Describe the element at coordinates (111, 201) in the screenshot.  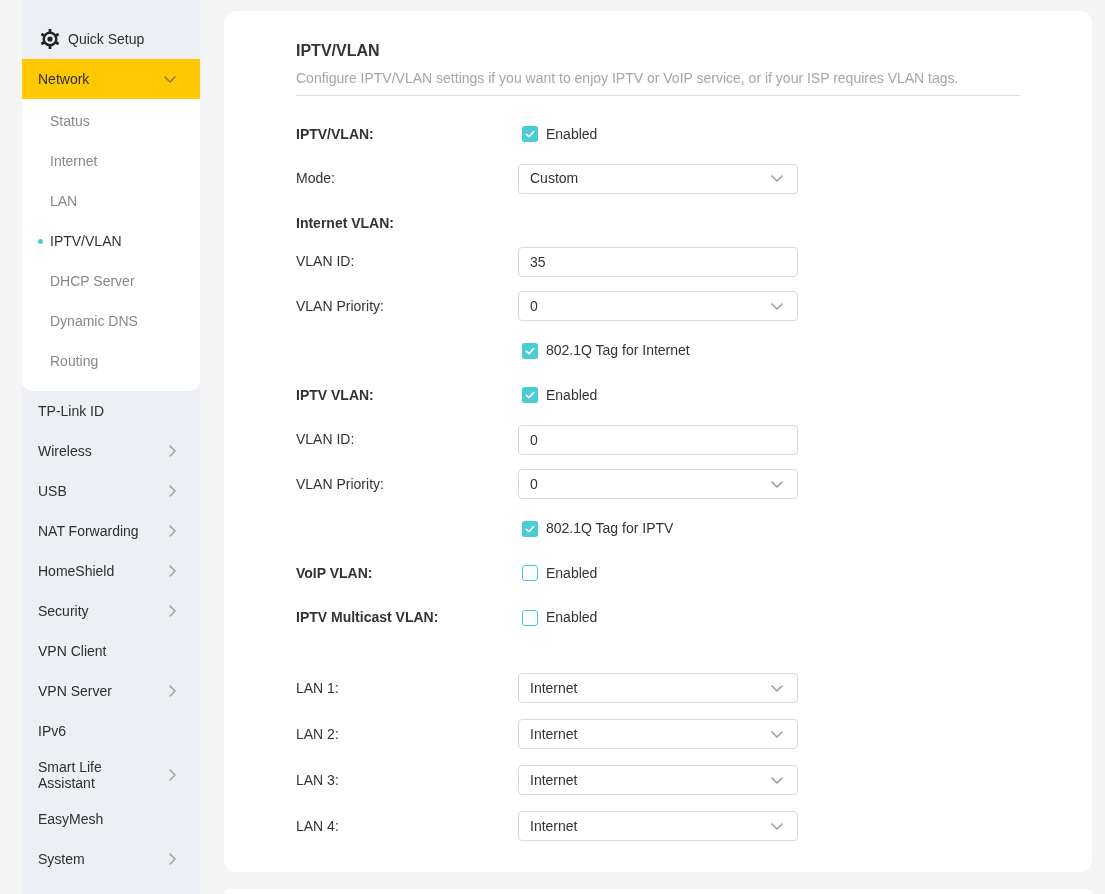
I see `submenu-item: LAN` at that location.